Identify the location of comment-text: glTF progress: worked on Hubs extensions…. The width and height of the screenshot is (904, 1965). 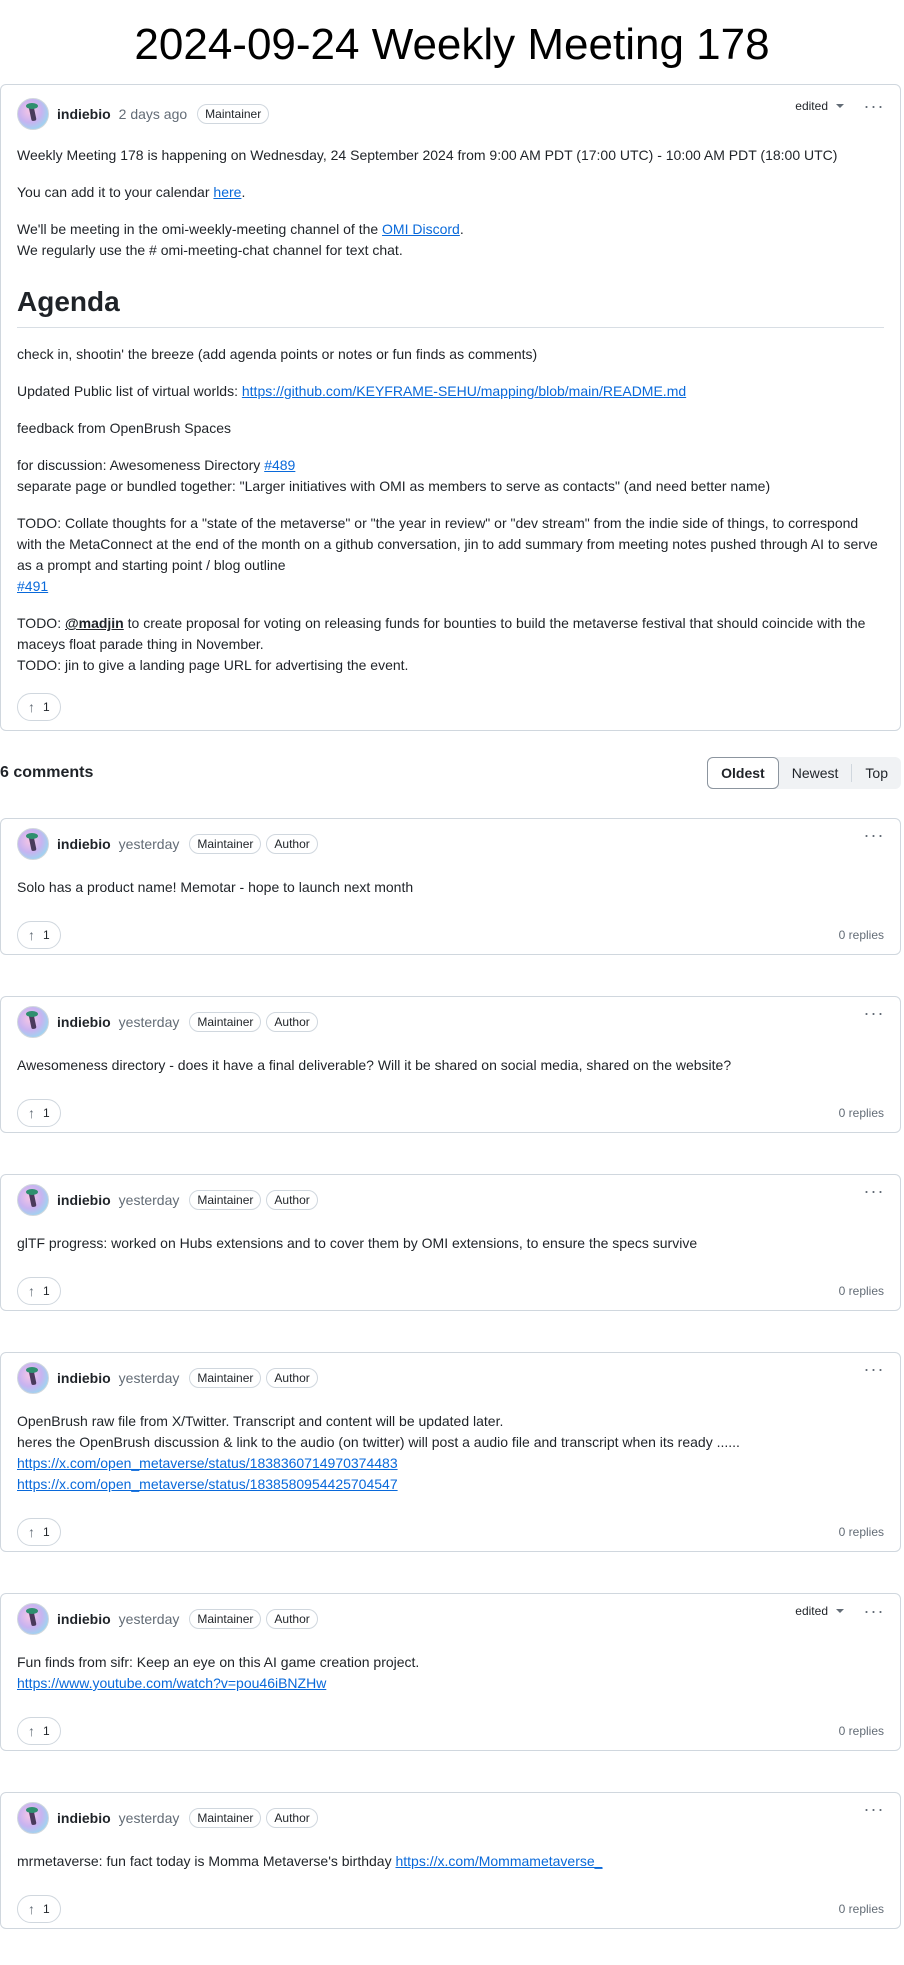
(357, 1243).